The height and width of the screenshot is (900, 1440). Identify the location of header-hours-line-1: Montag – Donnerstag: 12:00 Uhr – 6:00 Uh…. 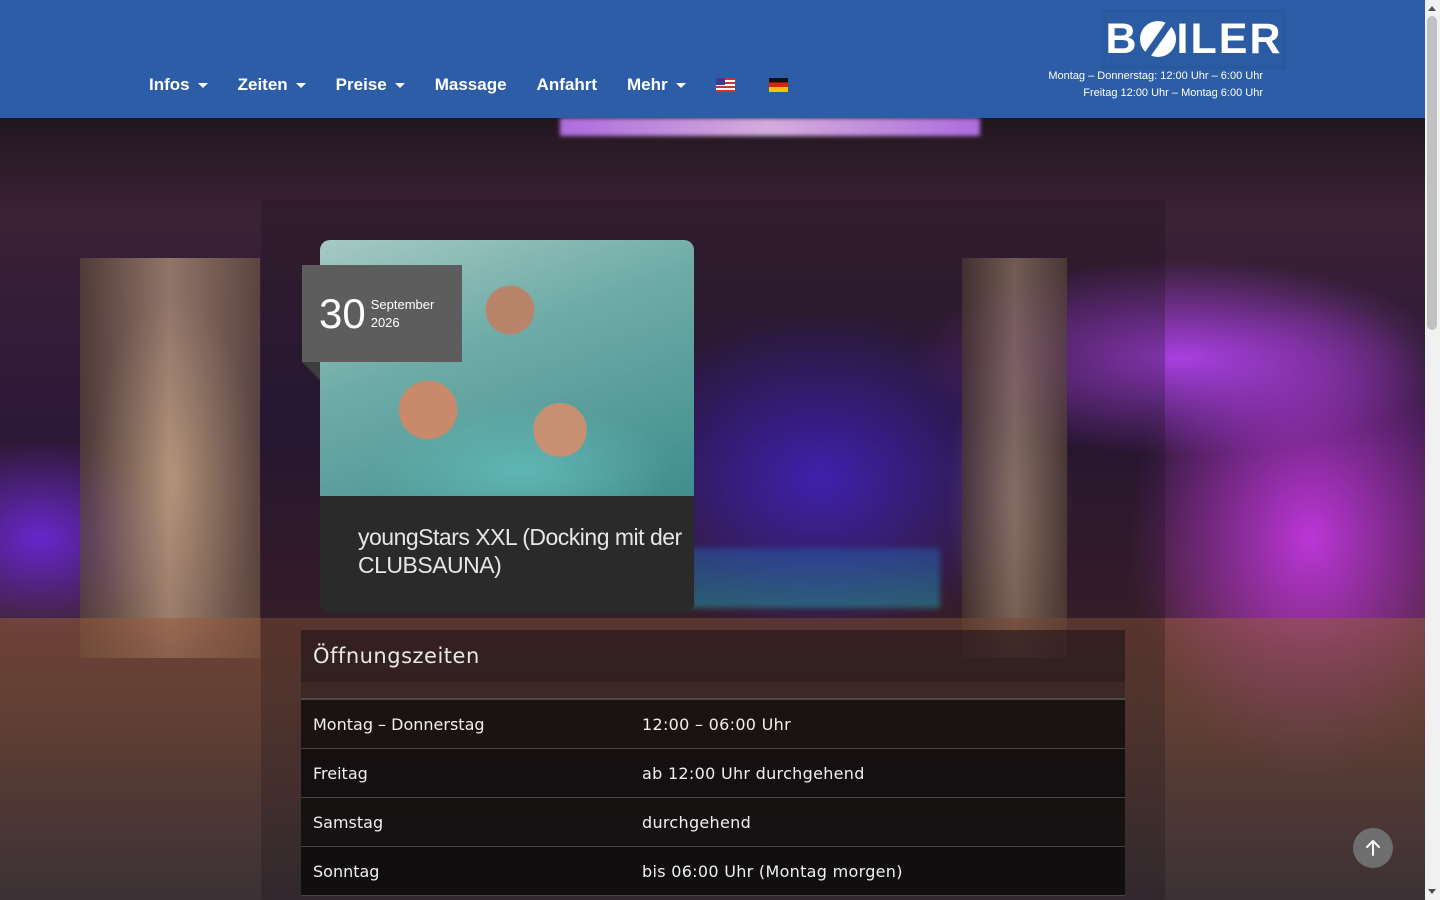
(1155, 76).